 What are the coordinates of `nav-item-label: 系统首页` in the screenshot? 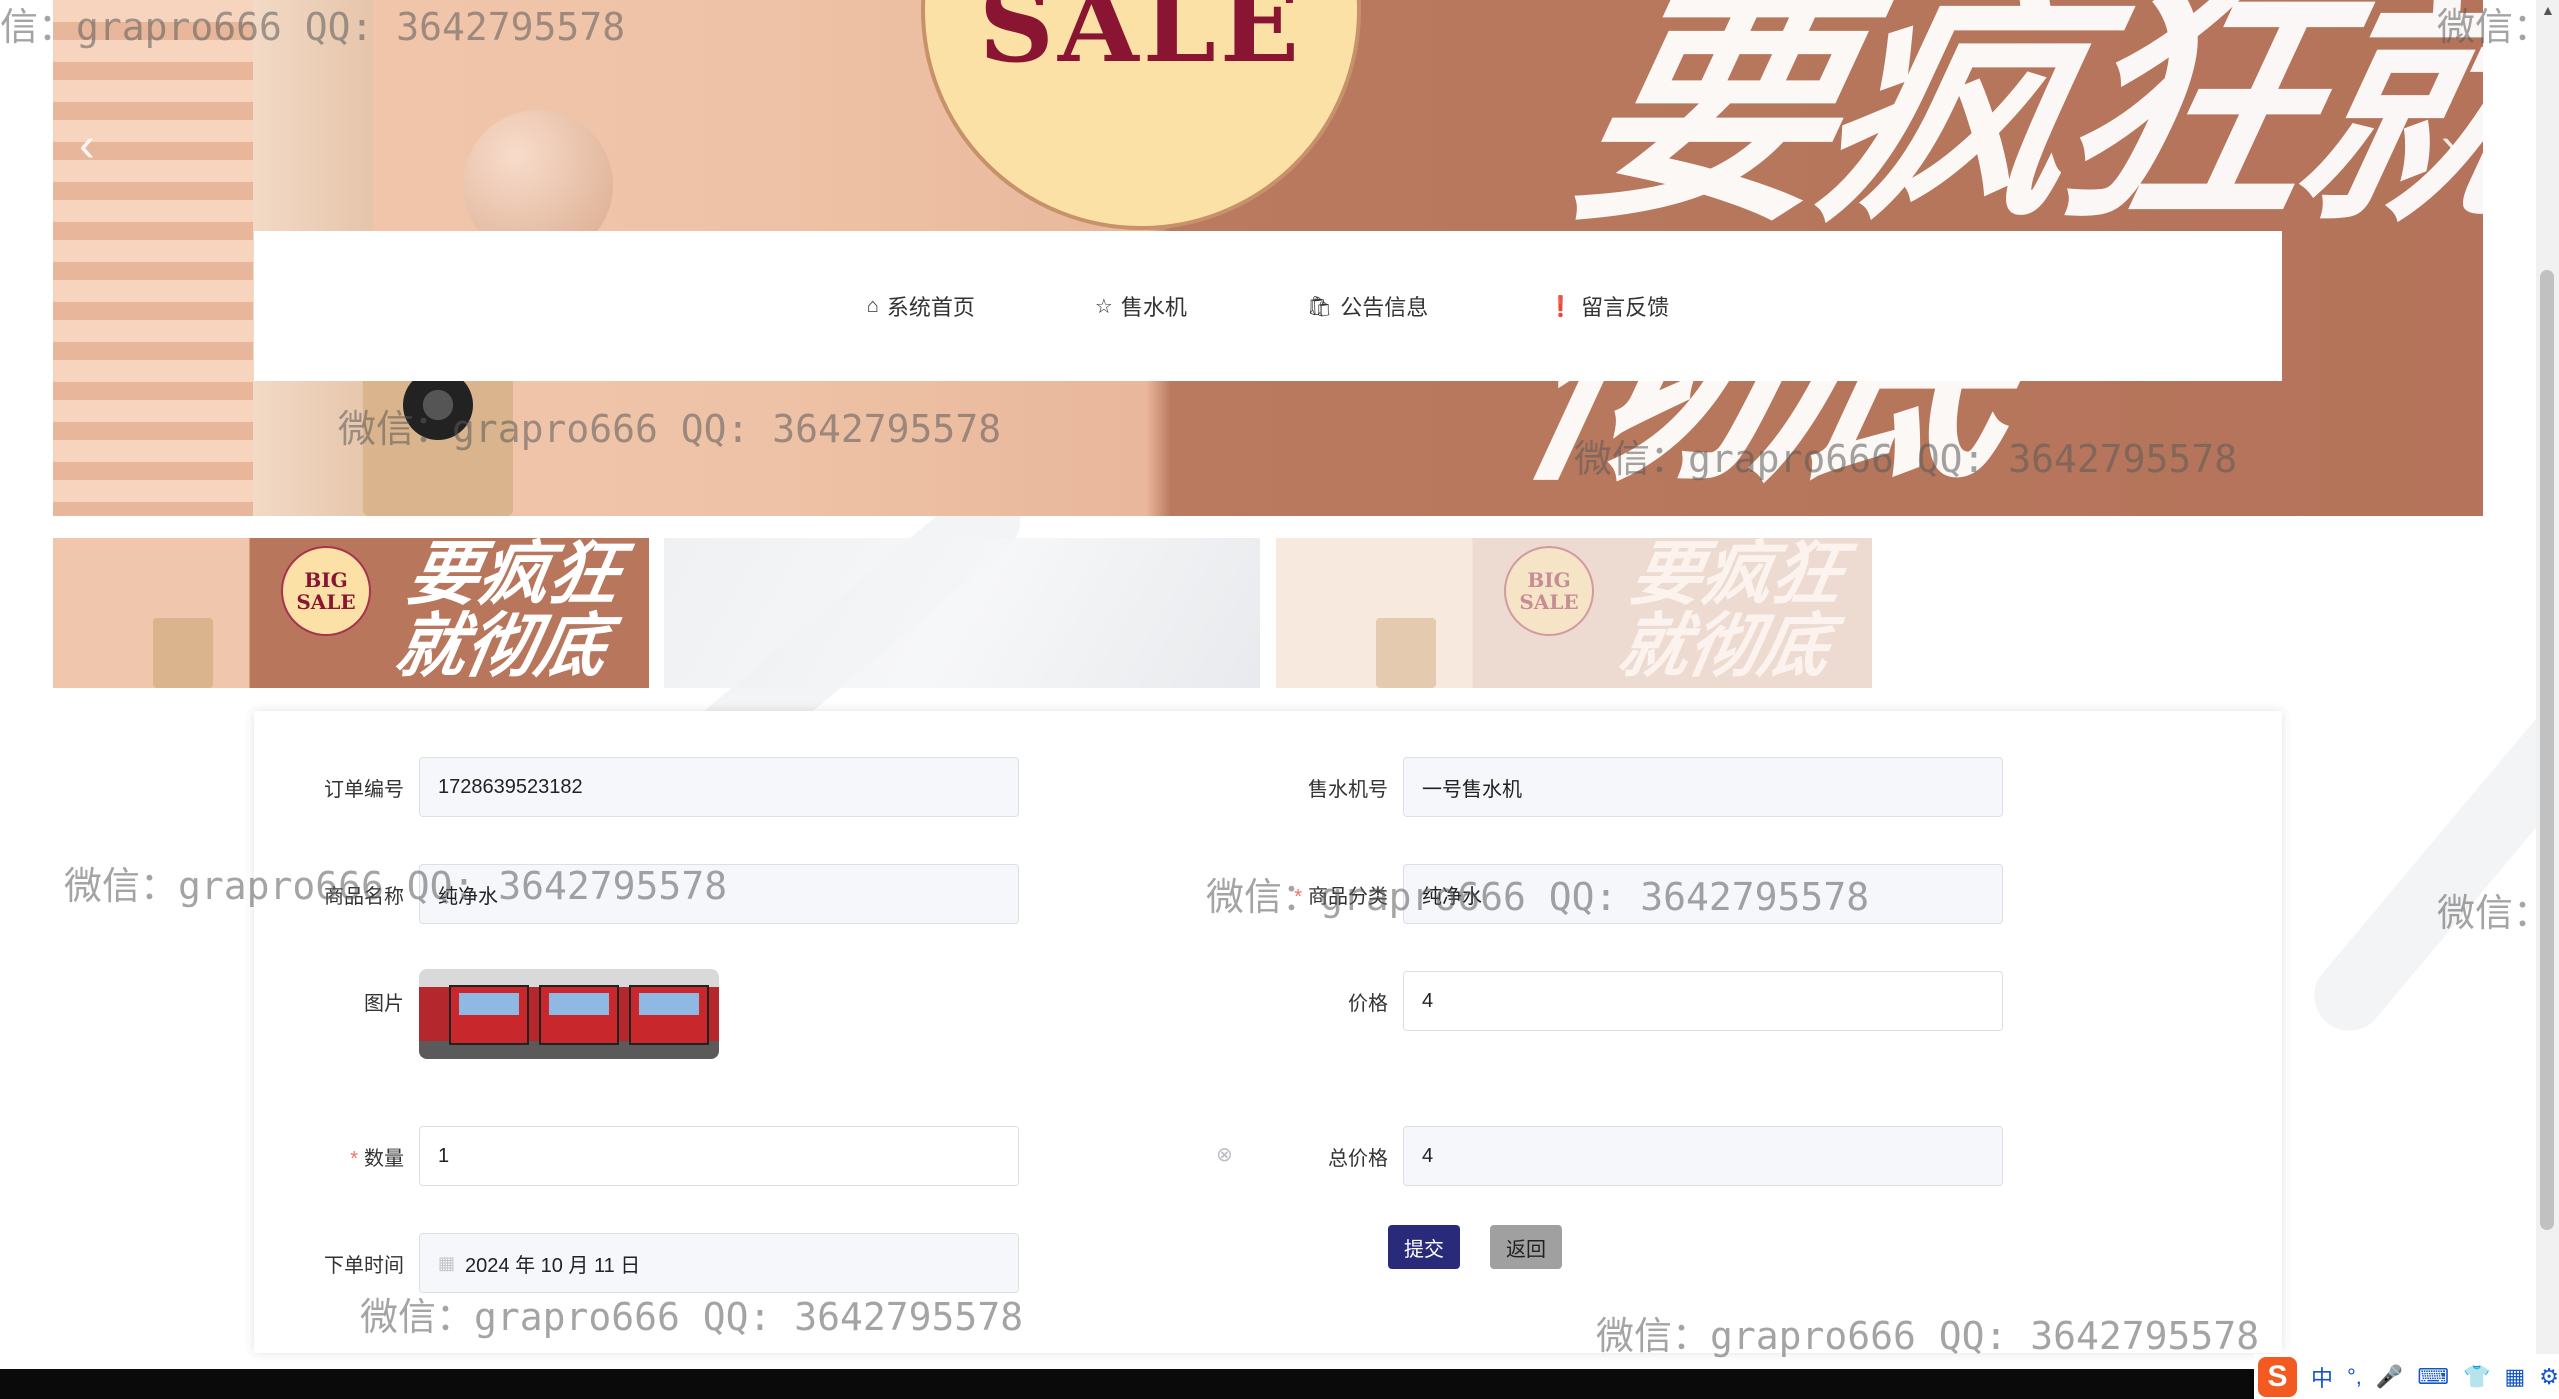 It's located at (930, 307).